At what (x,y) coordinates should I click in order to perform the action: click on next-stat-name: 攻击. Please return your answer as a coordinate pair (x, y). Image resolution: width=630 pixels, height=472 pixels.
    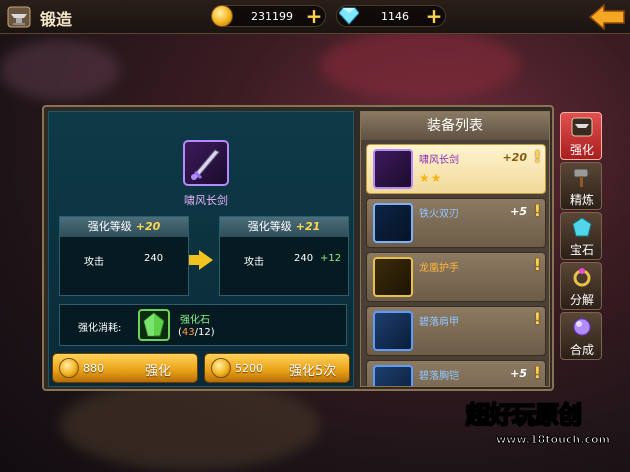
    Looking at the image, I should click on (254, 262).